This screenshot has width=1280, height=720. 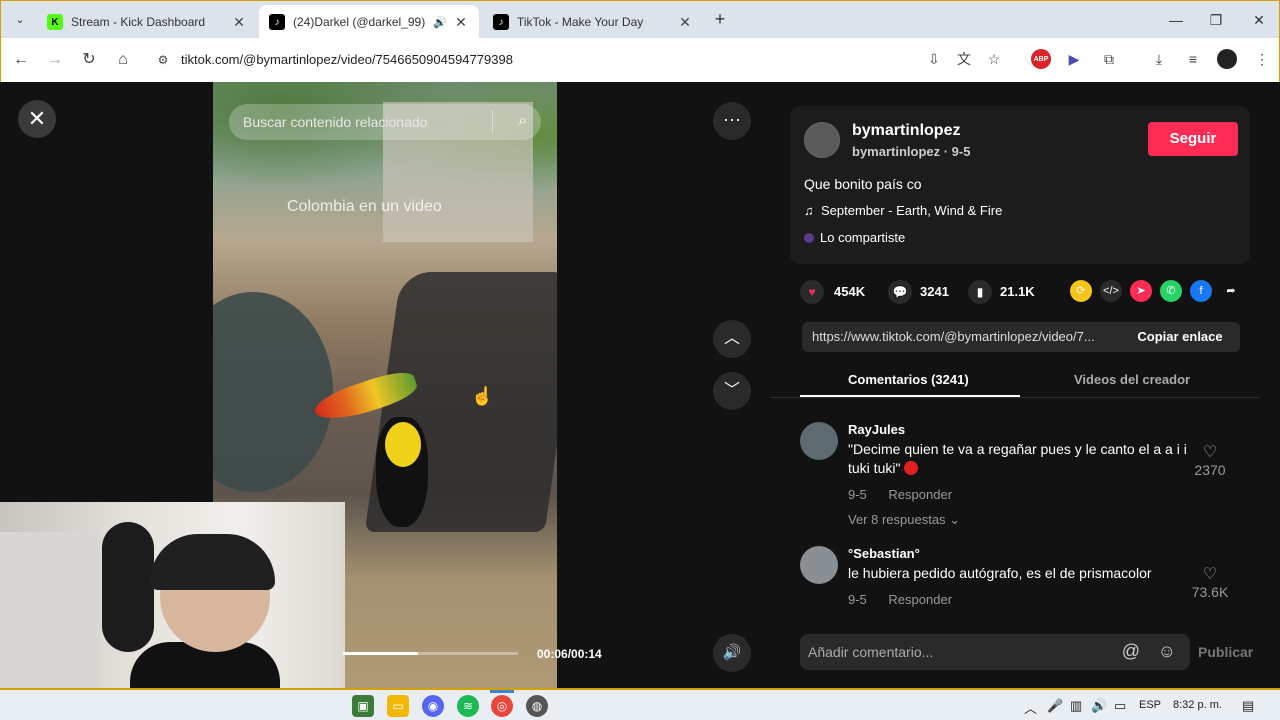 What do you see at coordinates (897, 519) in the screenshot?
I see `view-replies-label: Ver 8 respuestas` at bounding box center [897, 519].